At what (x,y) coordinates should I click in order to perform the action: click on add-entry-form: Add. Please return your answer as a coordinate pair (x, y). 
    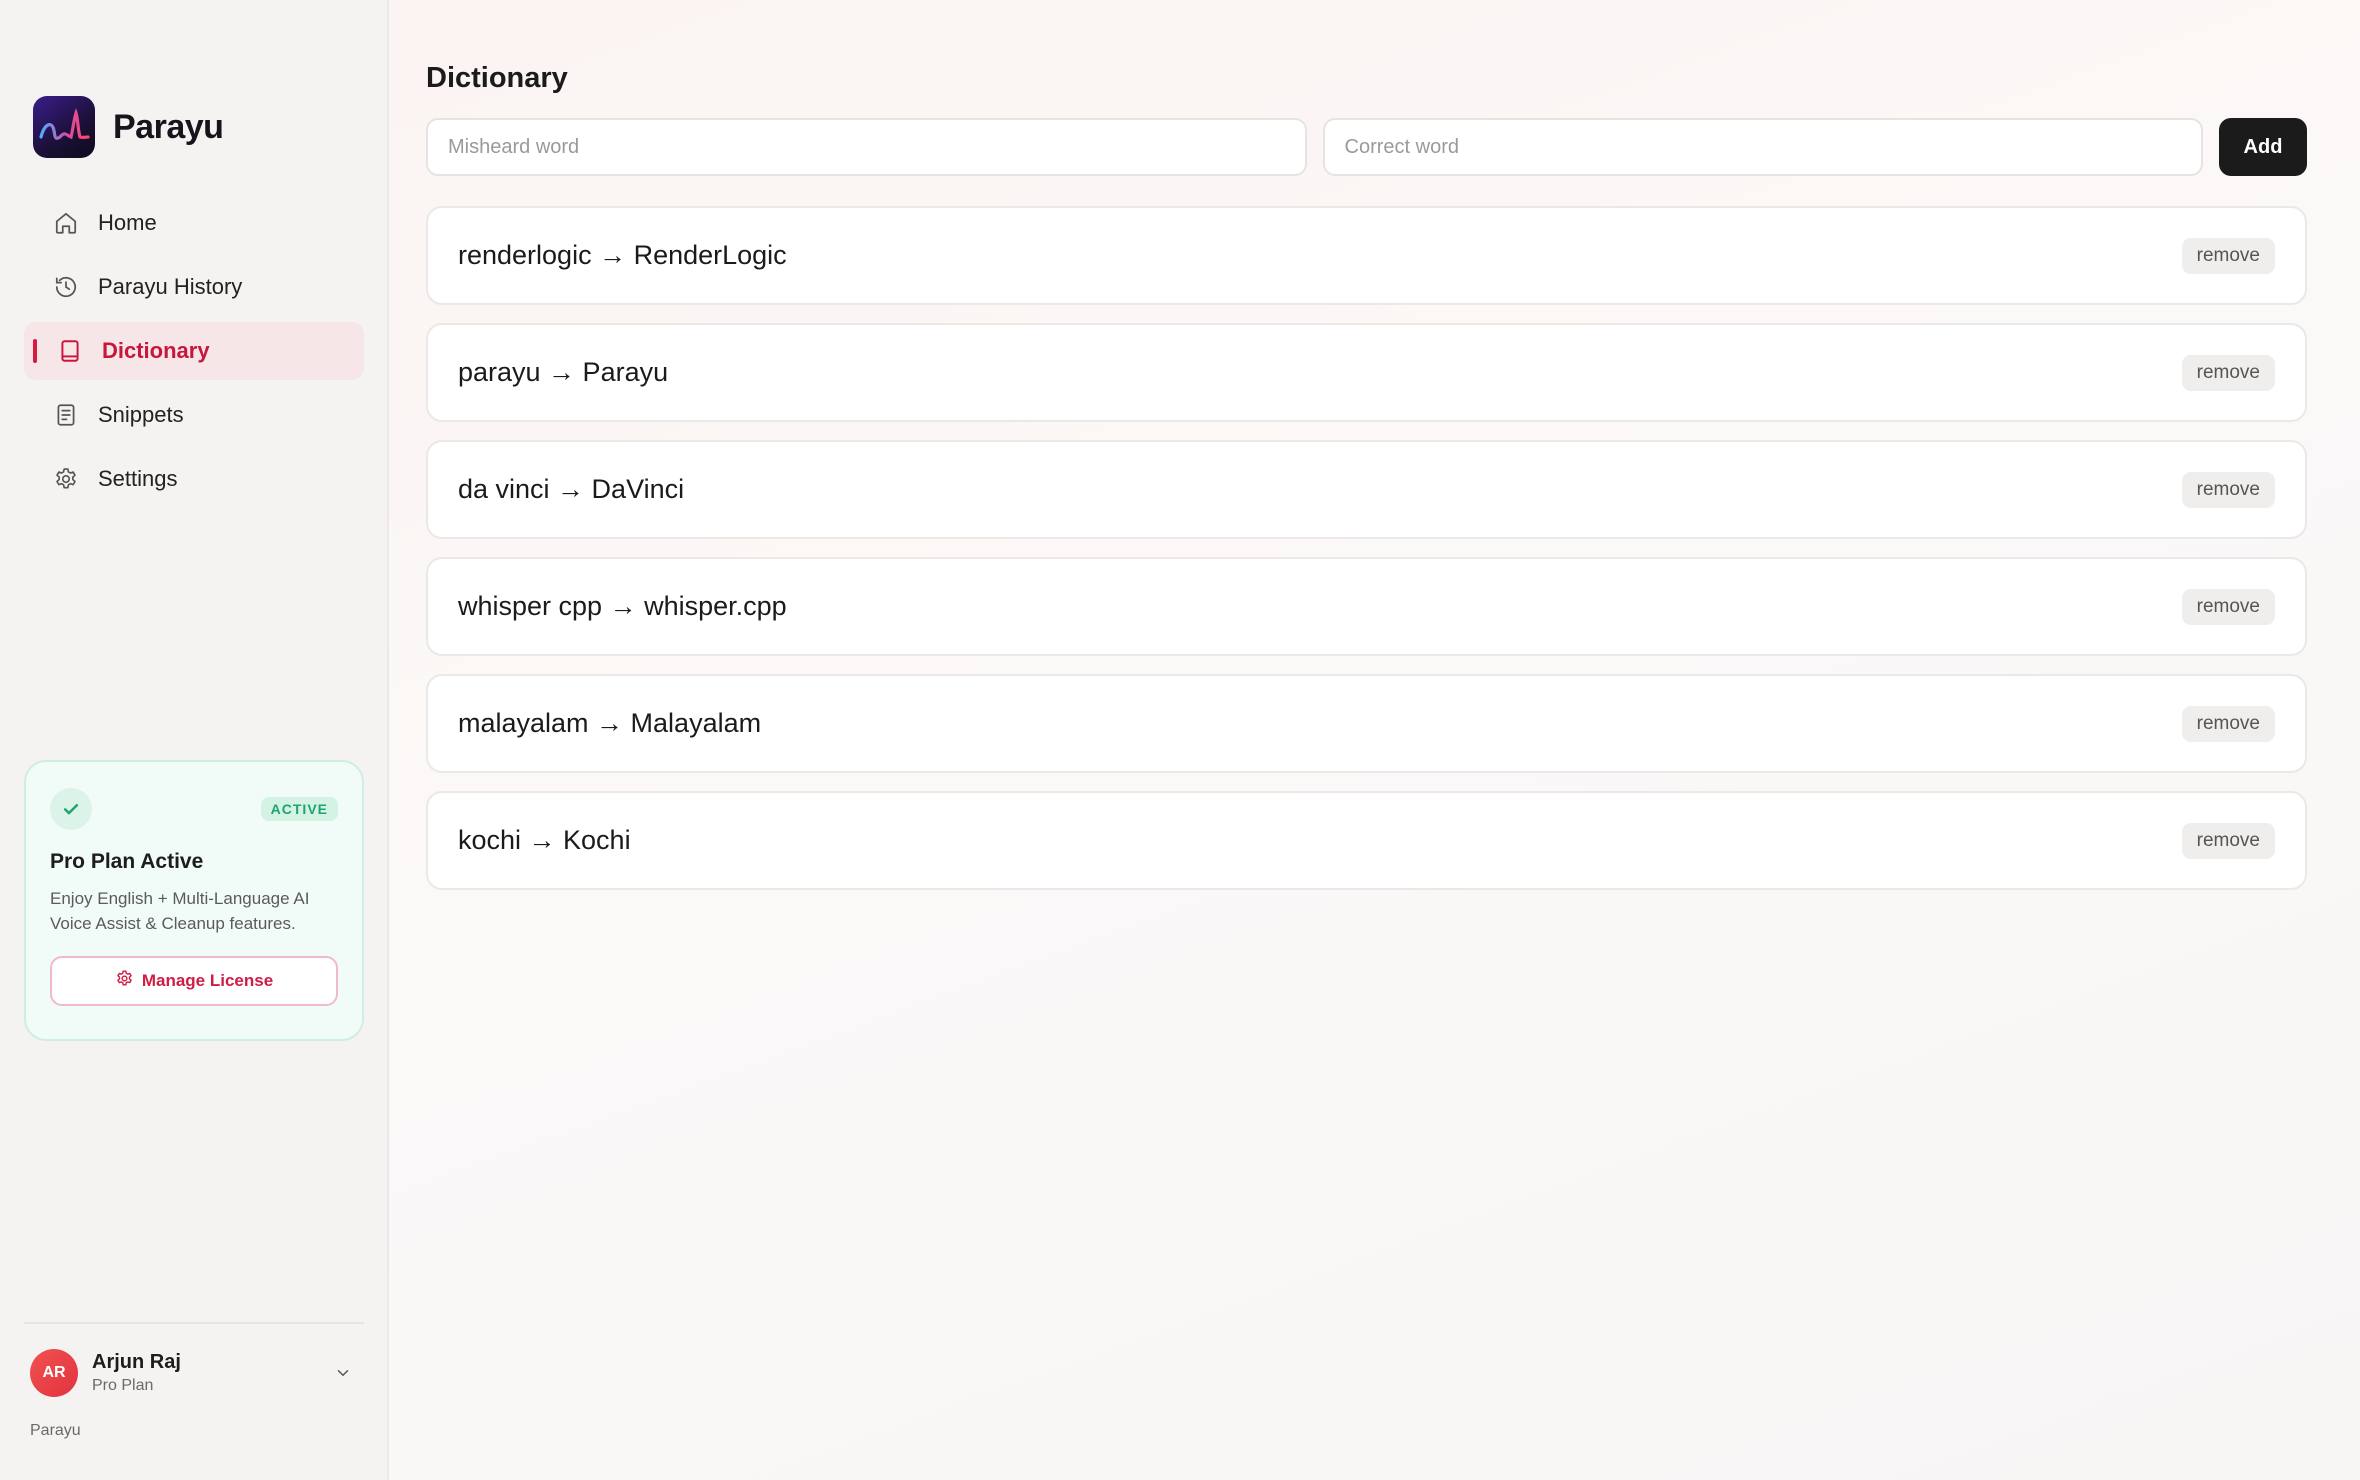
    Looking at the image, I should click on (1366, 147).